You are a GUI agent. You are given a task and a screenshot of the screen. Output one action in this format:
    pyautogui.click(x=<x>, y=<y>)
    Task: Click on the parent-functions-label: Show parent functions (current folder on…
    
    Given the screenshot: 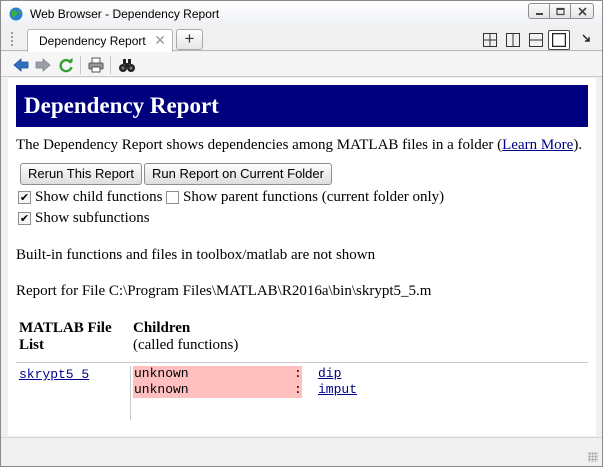 What is the action you would take?
    pyautogui.click(x=314, y=197)
    